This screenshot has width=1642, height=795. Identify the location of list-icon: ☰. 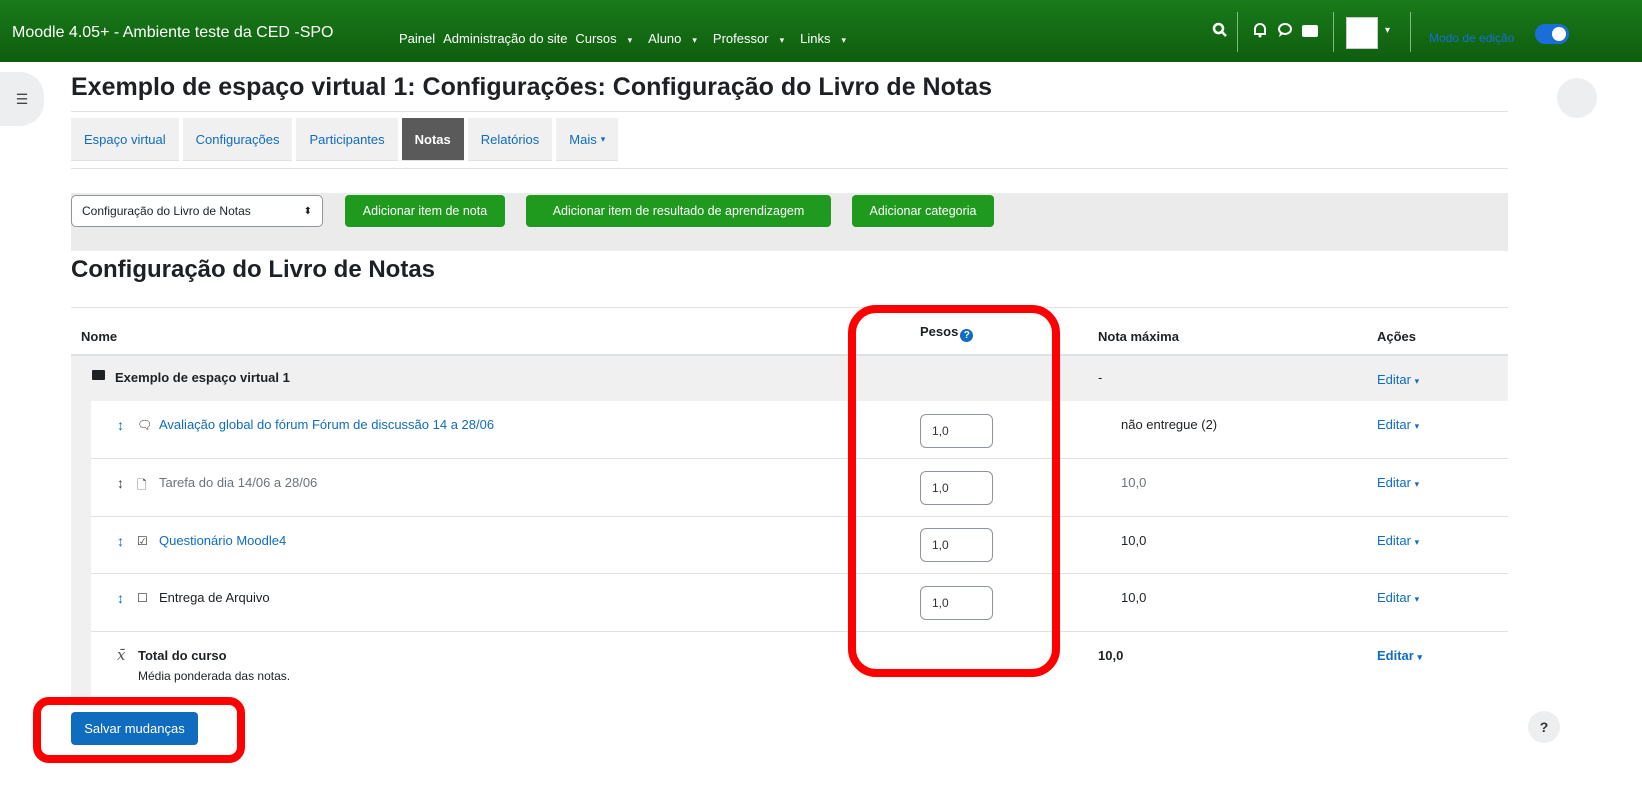
(22, 98).